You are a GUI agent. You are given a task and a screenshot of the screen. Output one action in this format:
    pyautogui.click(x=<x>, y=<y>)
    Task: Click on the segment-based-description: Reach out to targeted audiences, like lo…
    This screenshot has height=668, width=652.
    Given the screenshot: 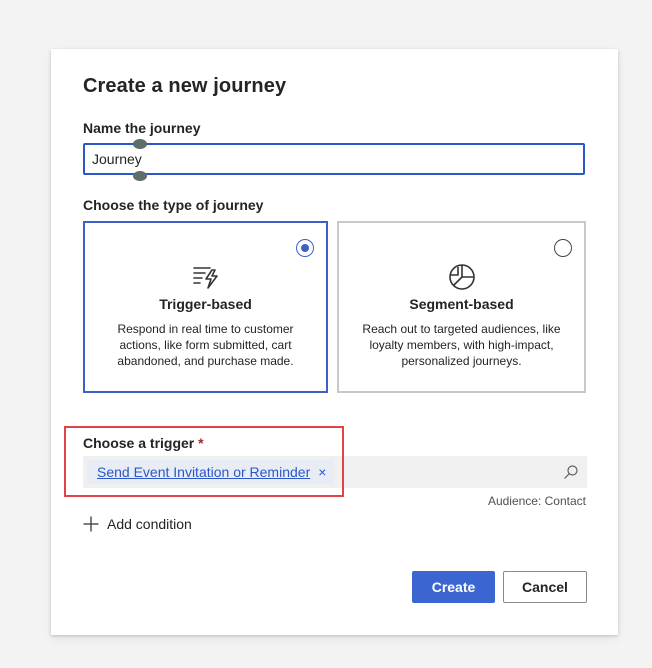 What is the action you would take?
    pyautogui.click(x=461, y=345)
    